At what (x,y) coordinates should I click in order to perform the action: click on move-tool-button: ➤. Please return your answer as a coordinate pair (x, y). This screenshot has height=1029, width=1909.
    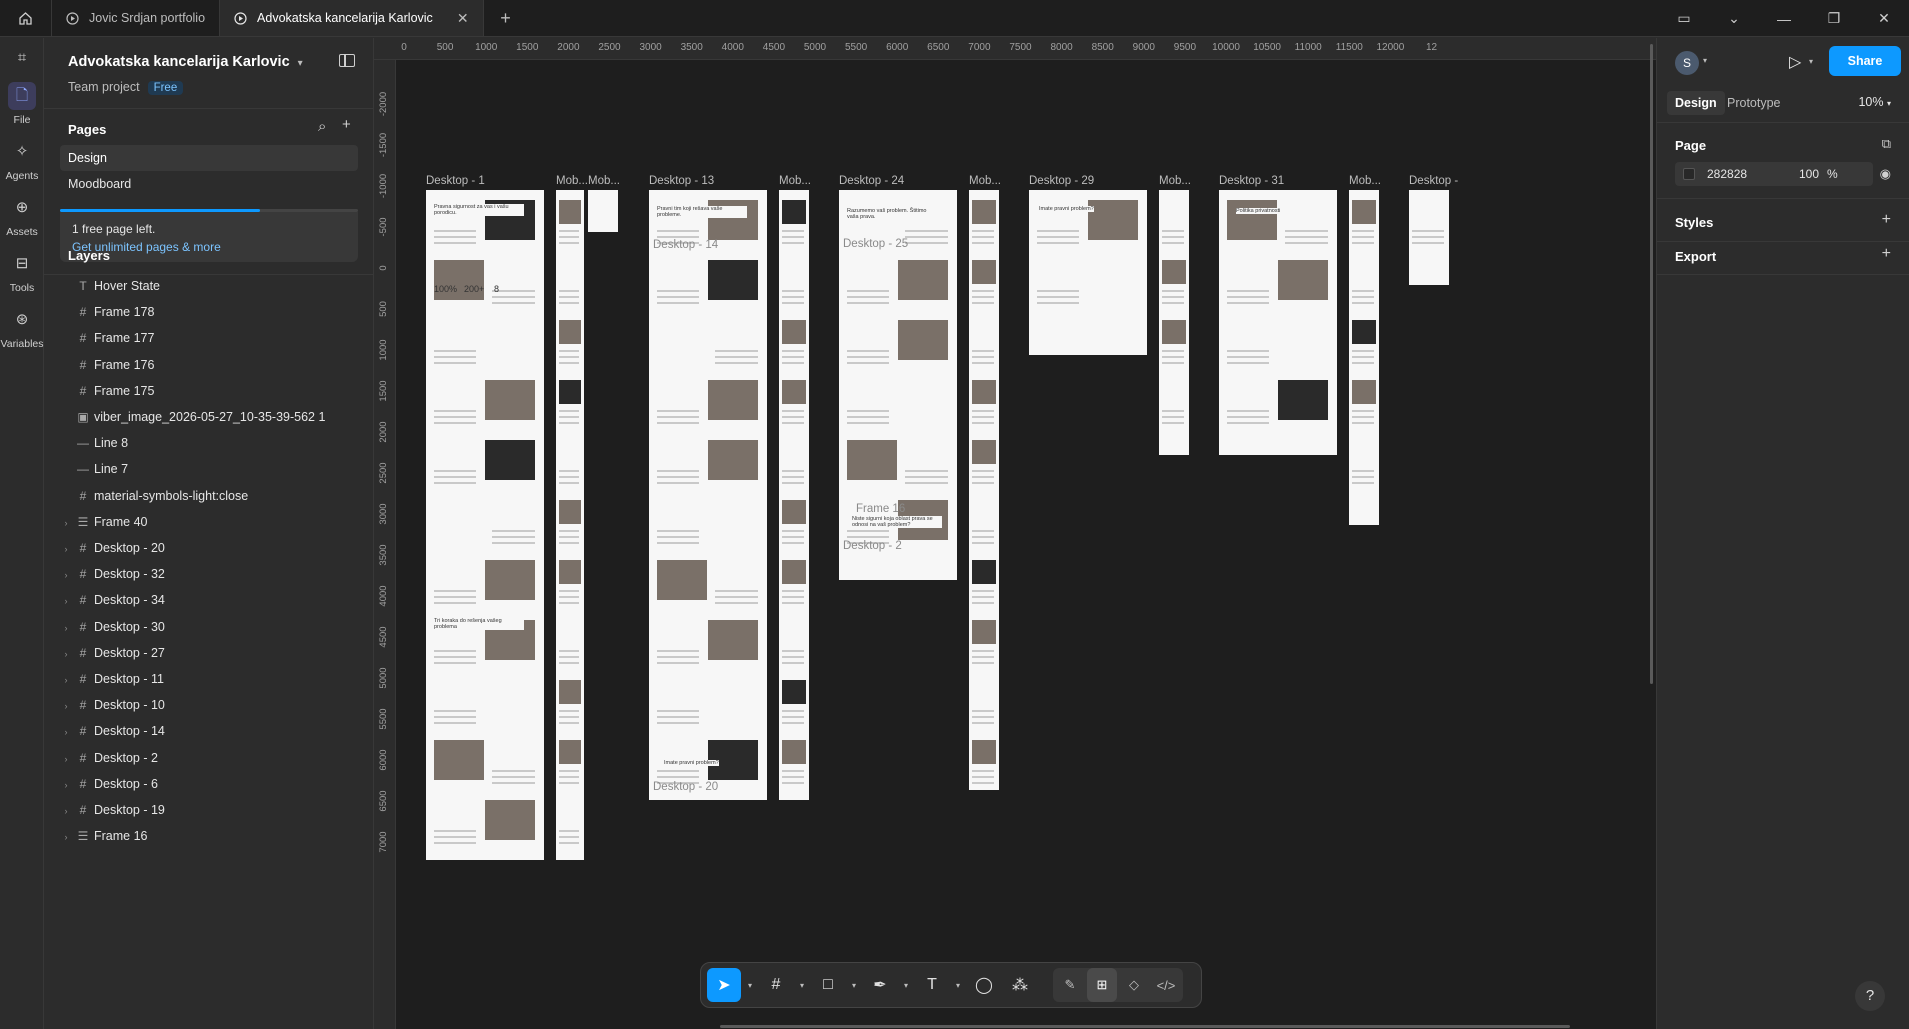
    Looking at the image, I should click on (724, 985).